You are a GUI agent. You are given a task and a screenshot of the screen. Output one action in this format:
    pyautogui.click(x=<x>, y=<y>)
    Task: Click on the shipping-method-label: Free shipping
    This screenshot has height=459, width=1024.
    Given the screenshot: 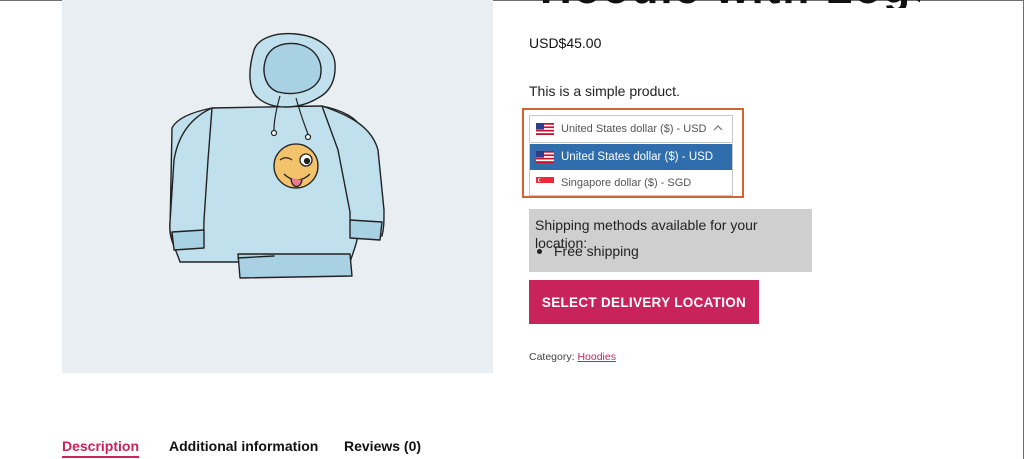 What is the action you would take?
    pyautogui.click(x=596, y=251)
    